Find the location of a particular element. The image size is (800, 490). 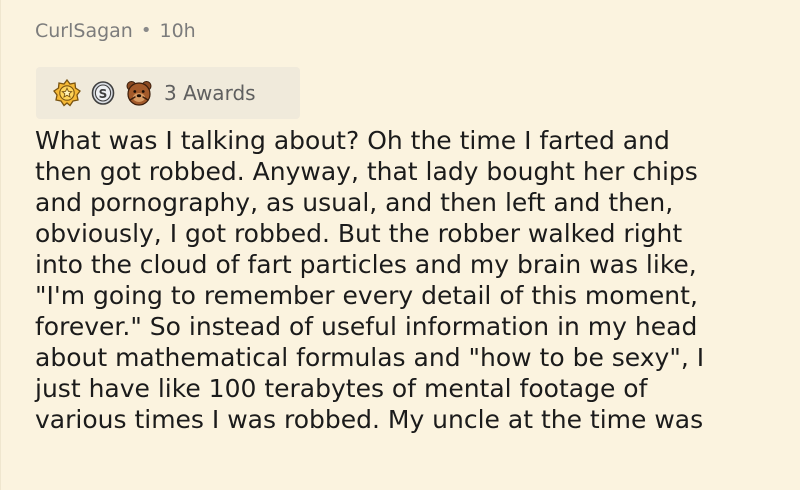

awards-count-label: 3 Awards is located at coordinates (210, 93).